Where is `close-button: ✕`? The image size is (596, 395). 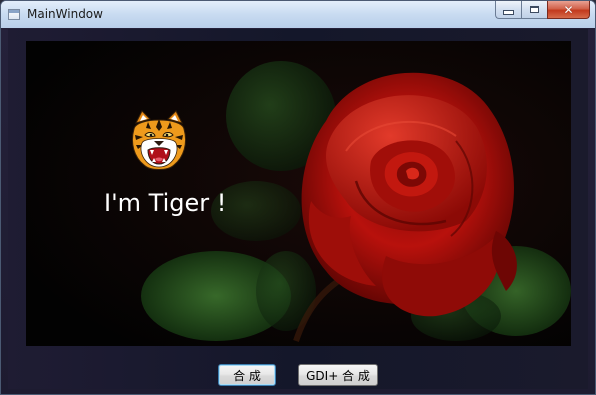
close-button: ✕ is located at coordinates (568, 10).